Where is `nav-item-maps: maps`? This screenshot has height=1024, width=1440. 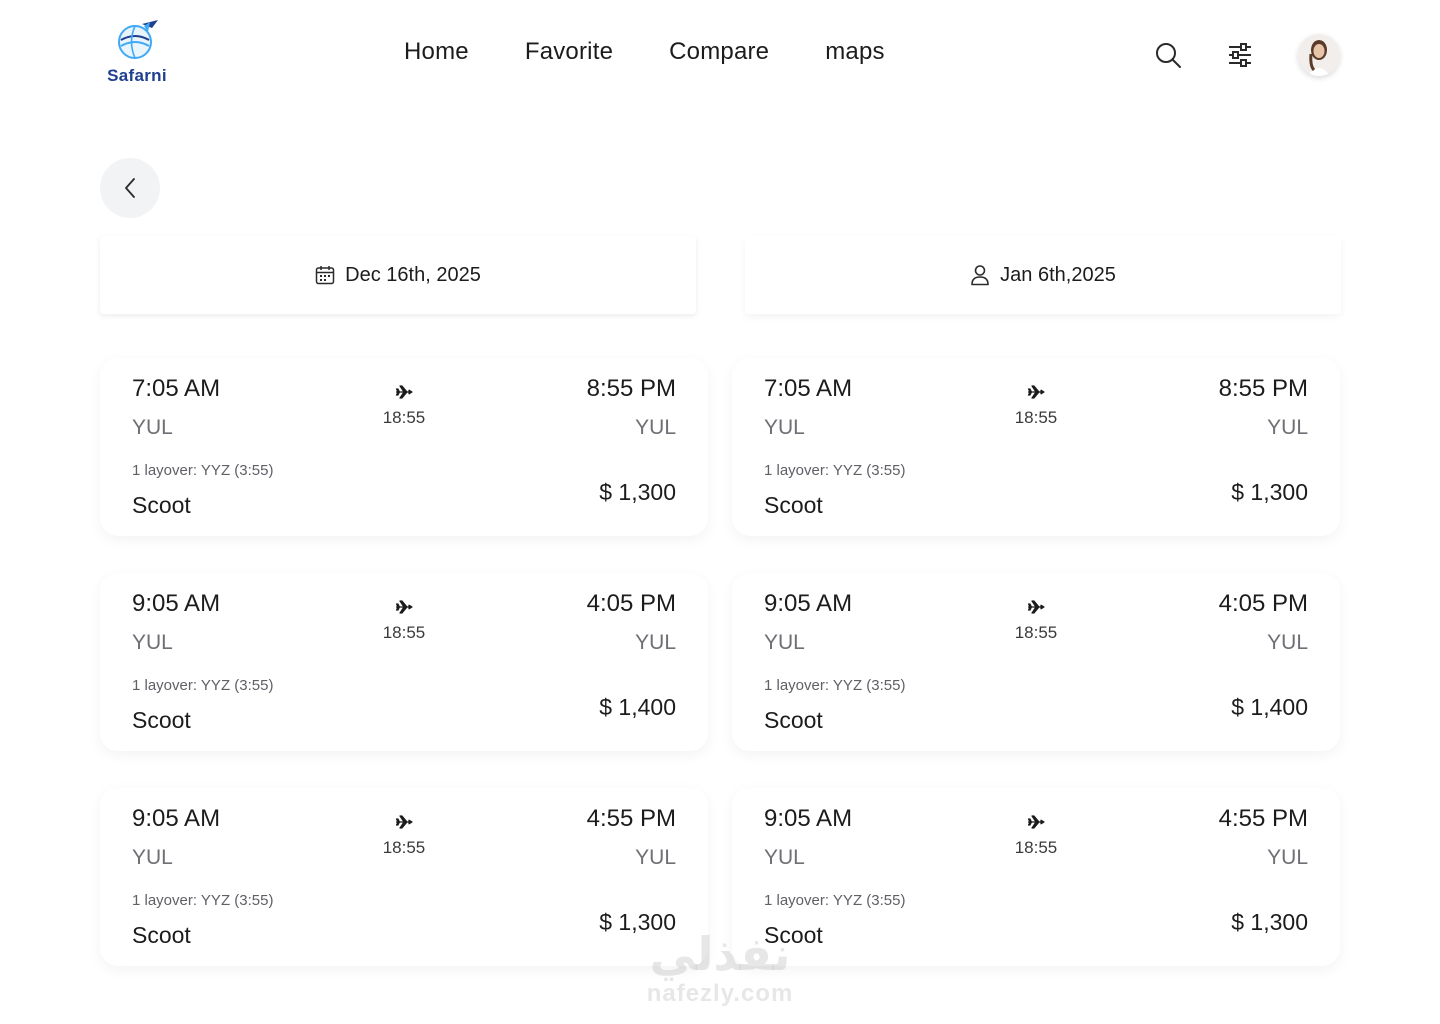 nav-item-maps: maps is located at coordinates (855, 52).